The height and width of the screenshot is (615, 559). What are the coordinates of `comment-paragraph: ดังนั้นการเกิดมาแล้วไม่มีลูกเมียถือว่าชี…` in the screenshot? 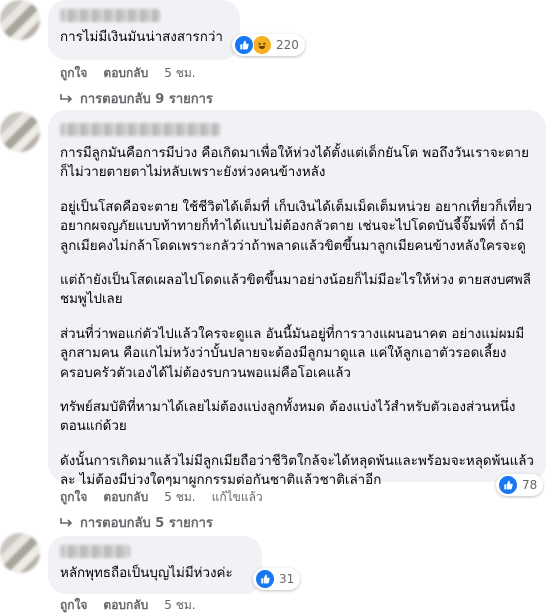 It's located at (297, 471).